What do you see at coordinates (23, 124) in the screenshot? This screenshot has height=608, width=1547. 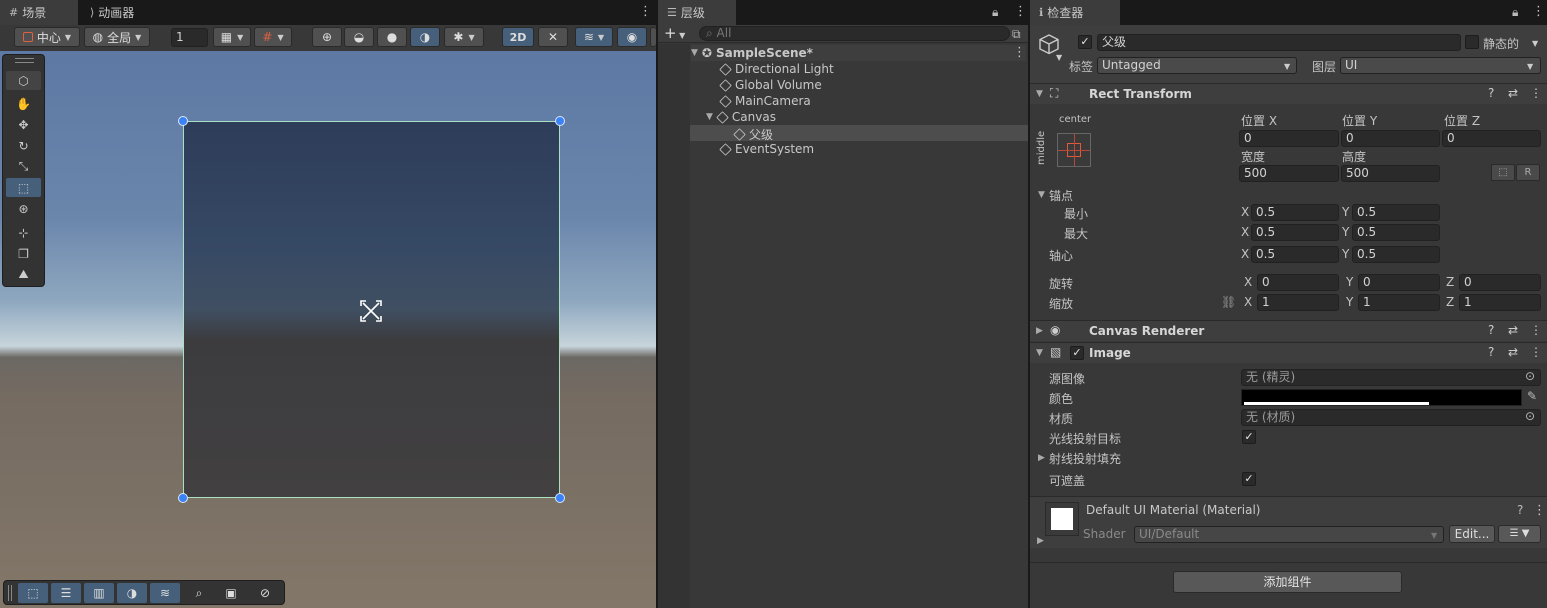 I see `move-tool-icon: ✥` at bounding box center [23, 124].